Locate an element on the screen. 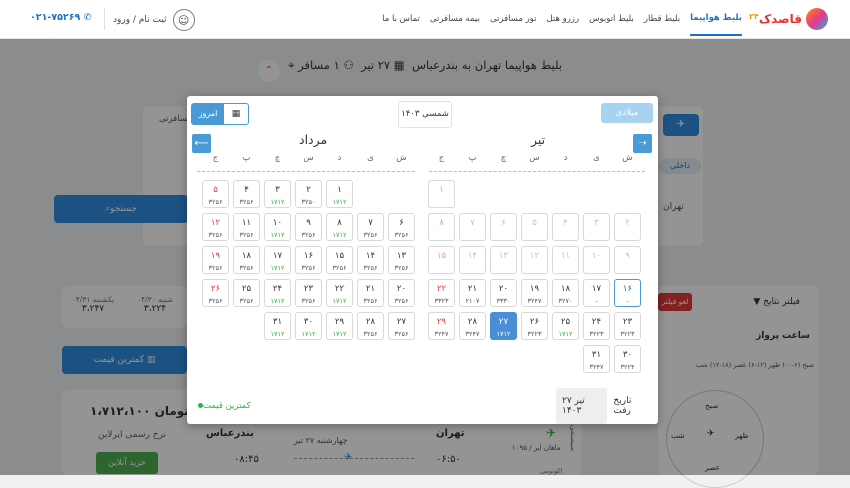 The image size is (850, 488). mordad-day-cell: ۱۷ ۱۷۱۲ is located at coordinates (277, 260).